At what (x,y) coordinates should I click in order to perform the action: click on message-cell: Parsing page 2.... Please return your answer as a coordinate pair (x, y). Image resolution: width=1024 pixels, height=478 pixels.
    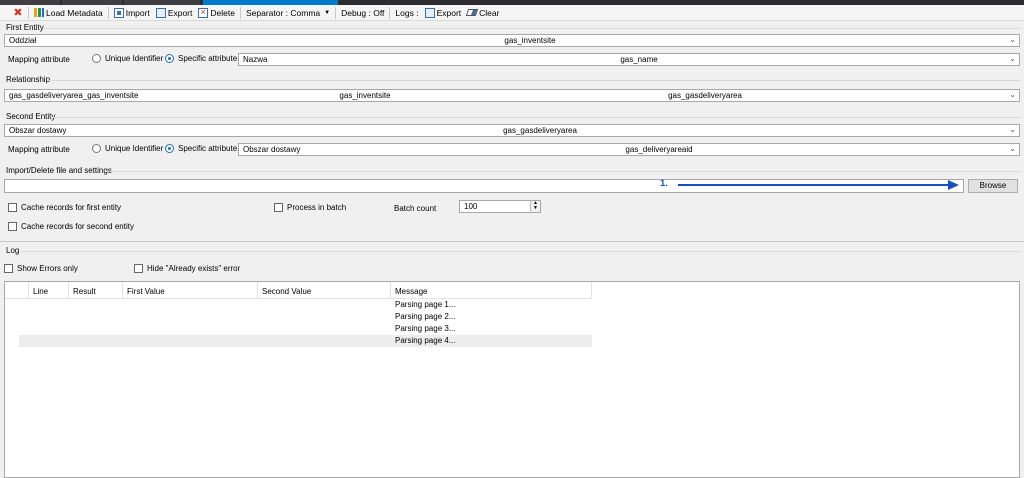
    Looking at the image, I should click on (425, 316).